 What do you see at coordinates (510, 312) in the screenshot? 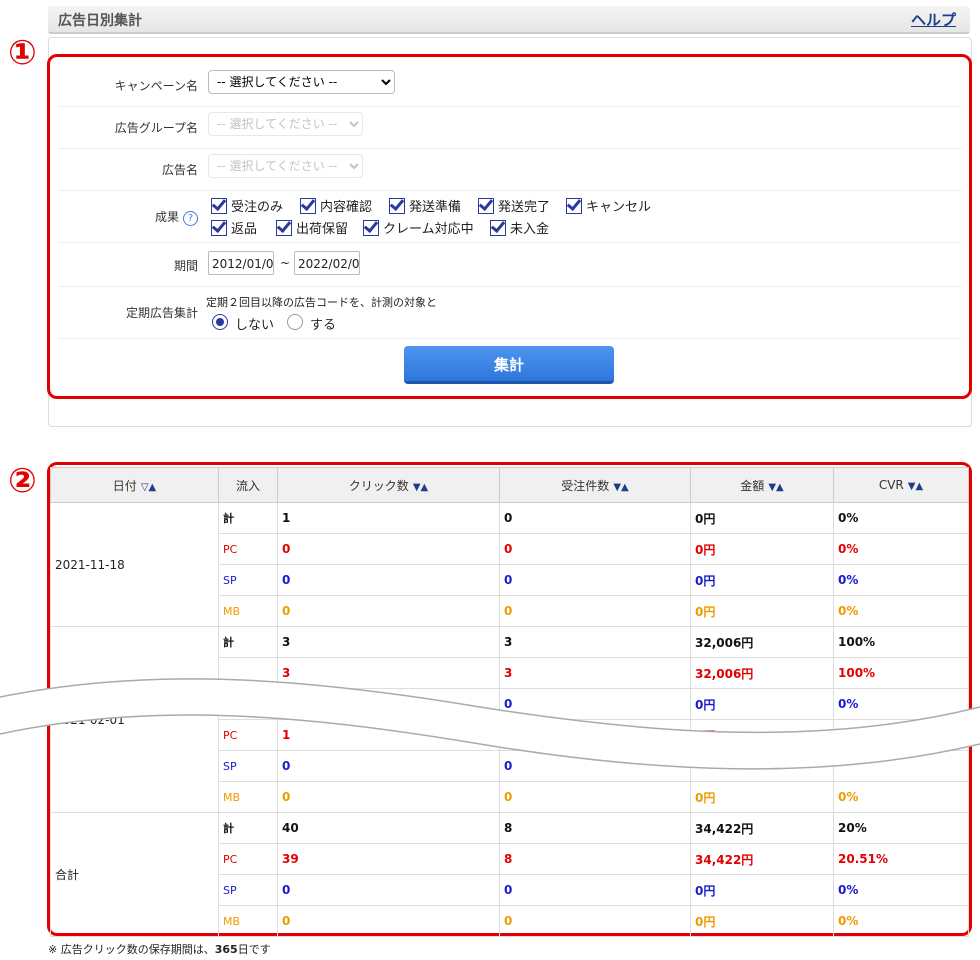
I see `periodic-row: 定期広告集計 定期２回目以降の広告コードを、計測の対象と しない する` at bounding box center [510, 312].